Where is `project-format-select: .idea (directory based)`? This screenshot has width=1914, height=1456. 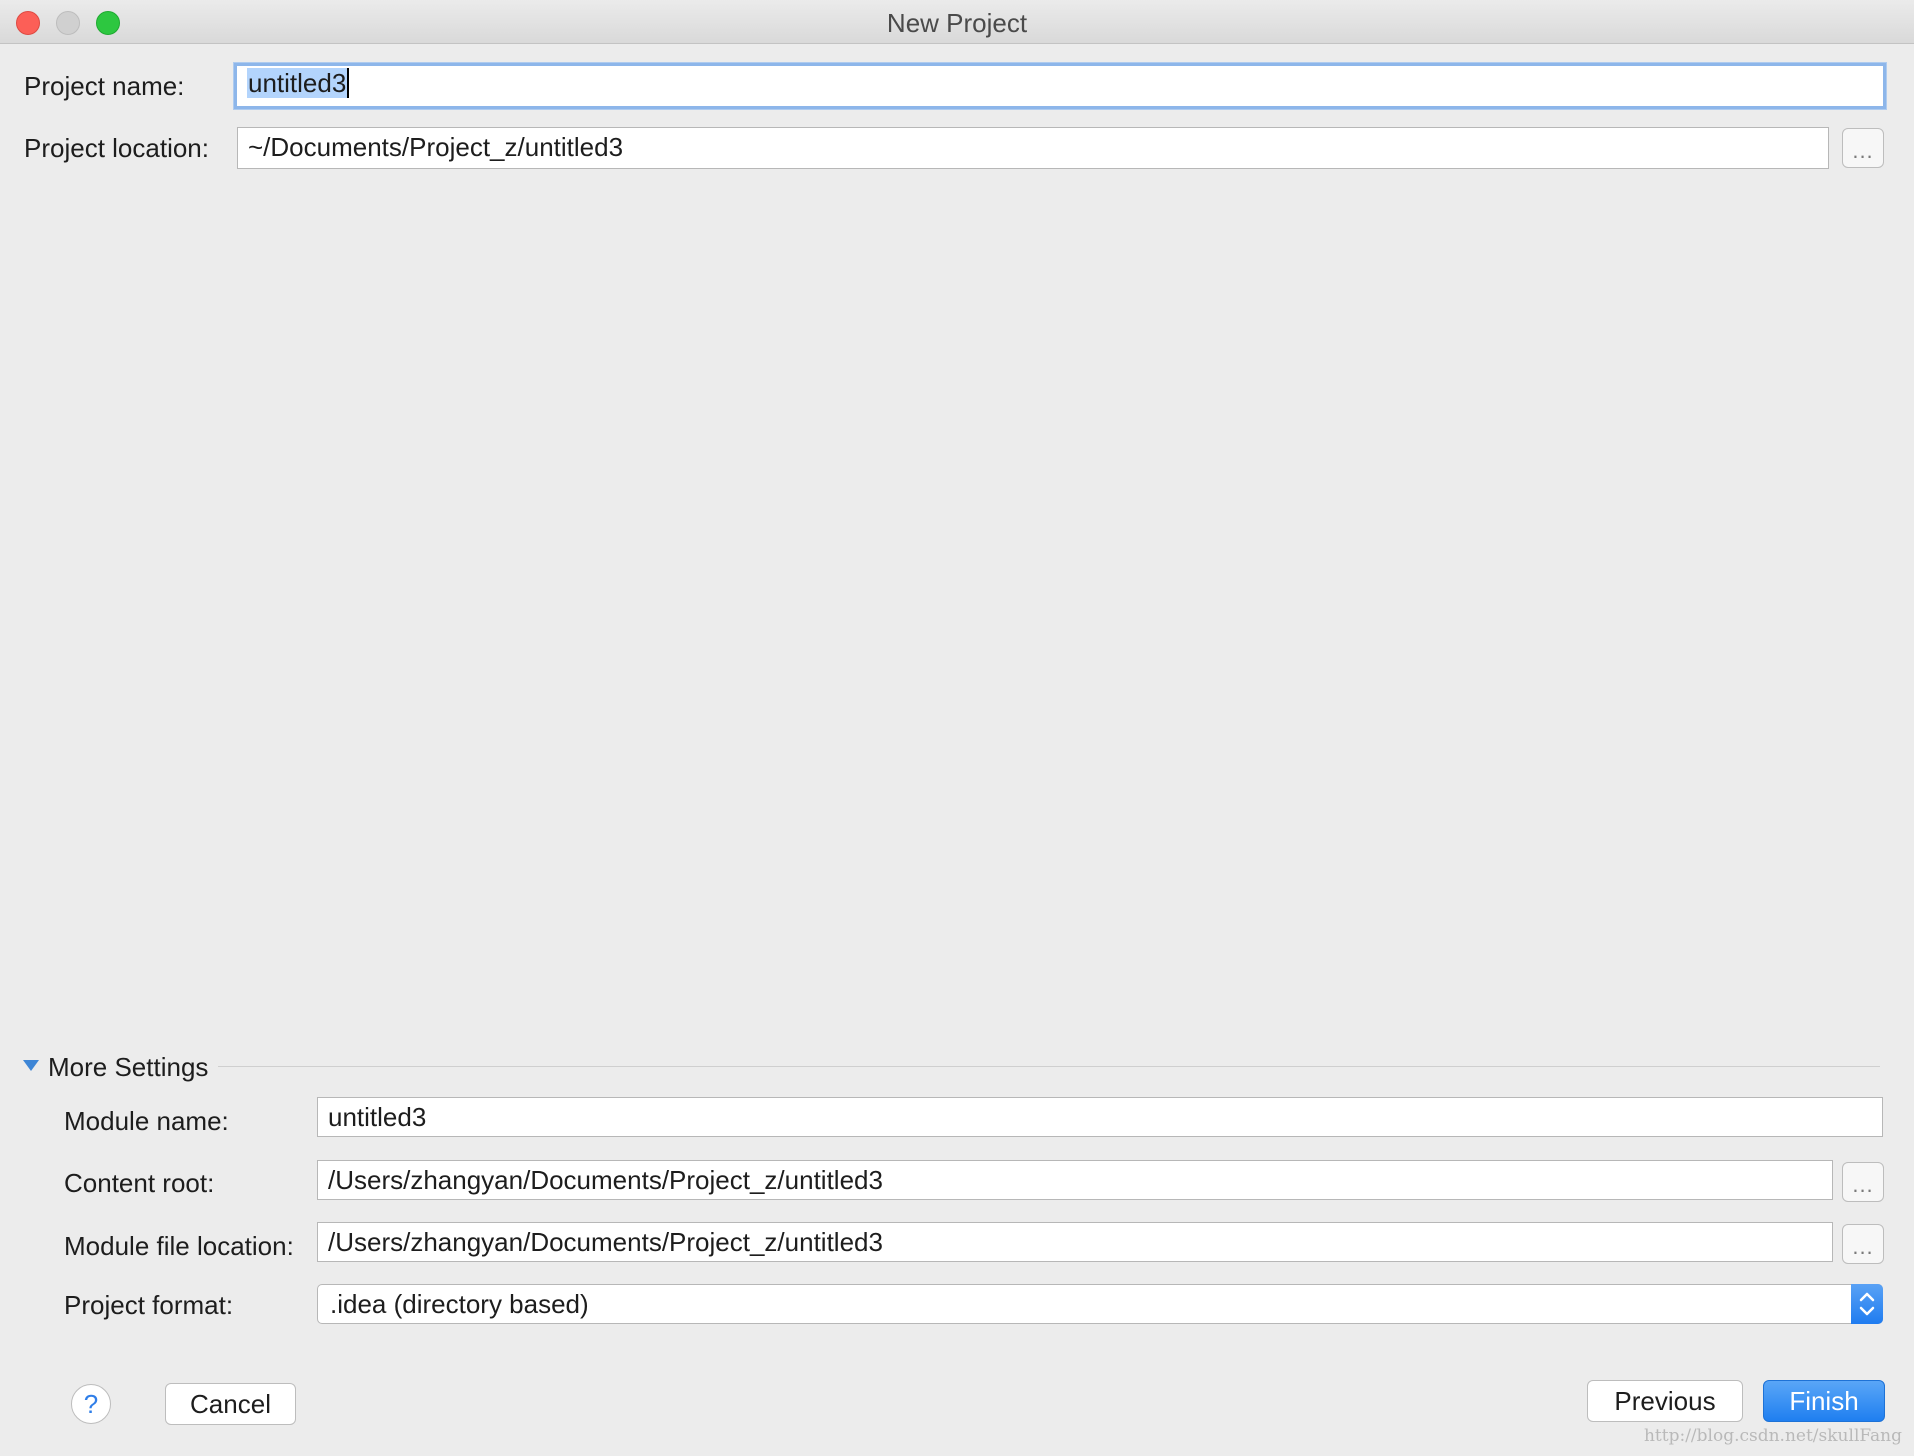 project-format-select: .idea (directory based) is located at coordinates (1100, 1304).